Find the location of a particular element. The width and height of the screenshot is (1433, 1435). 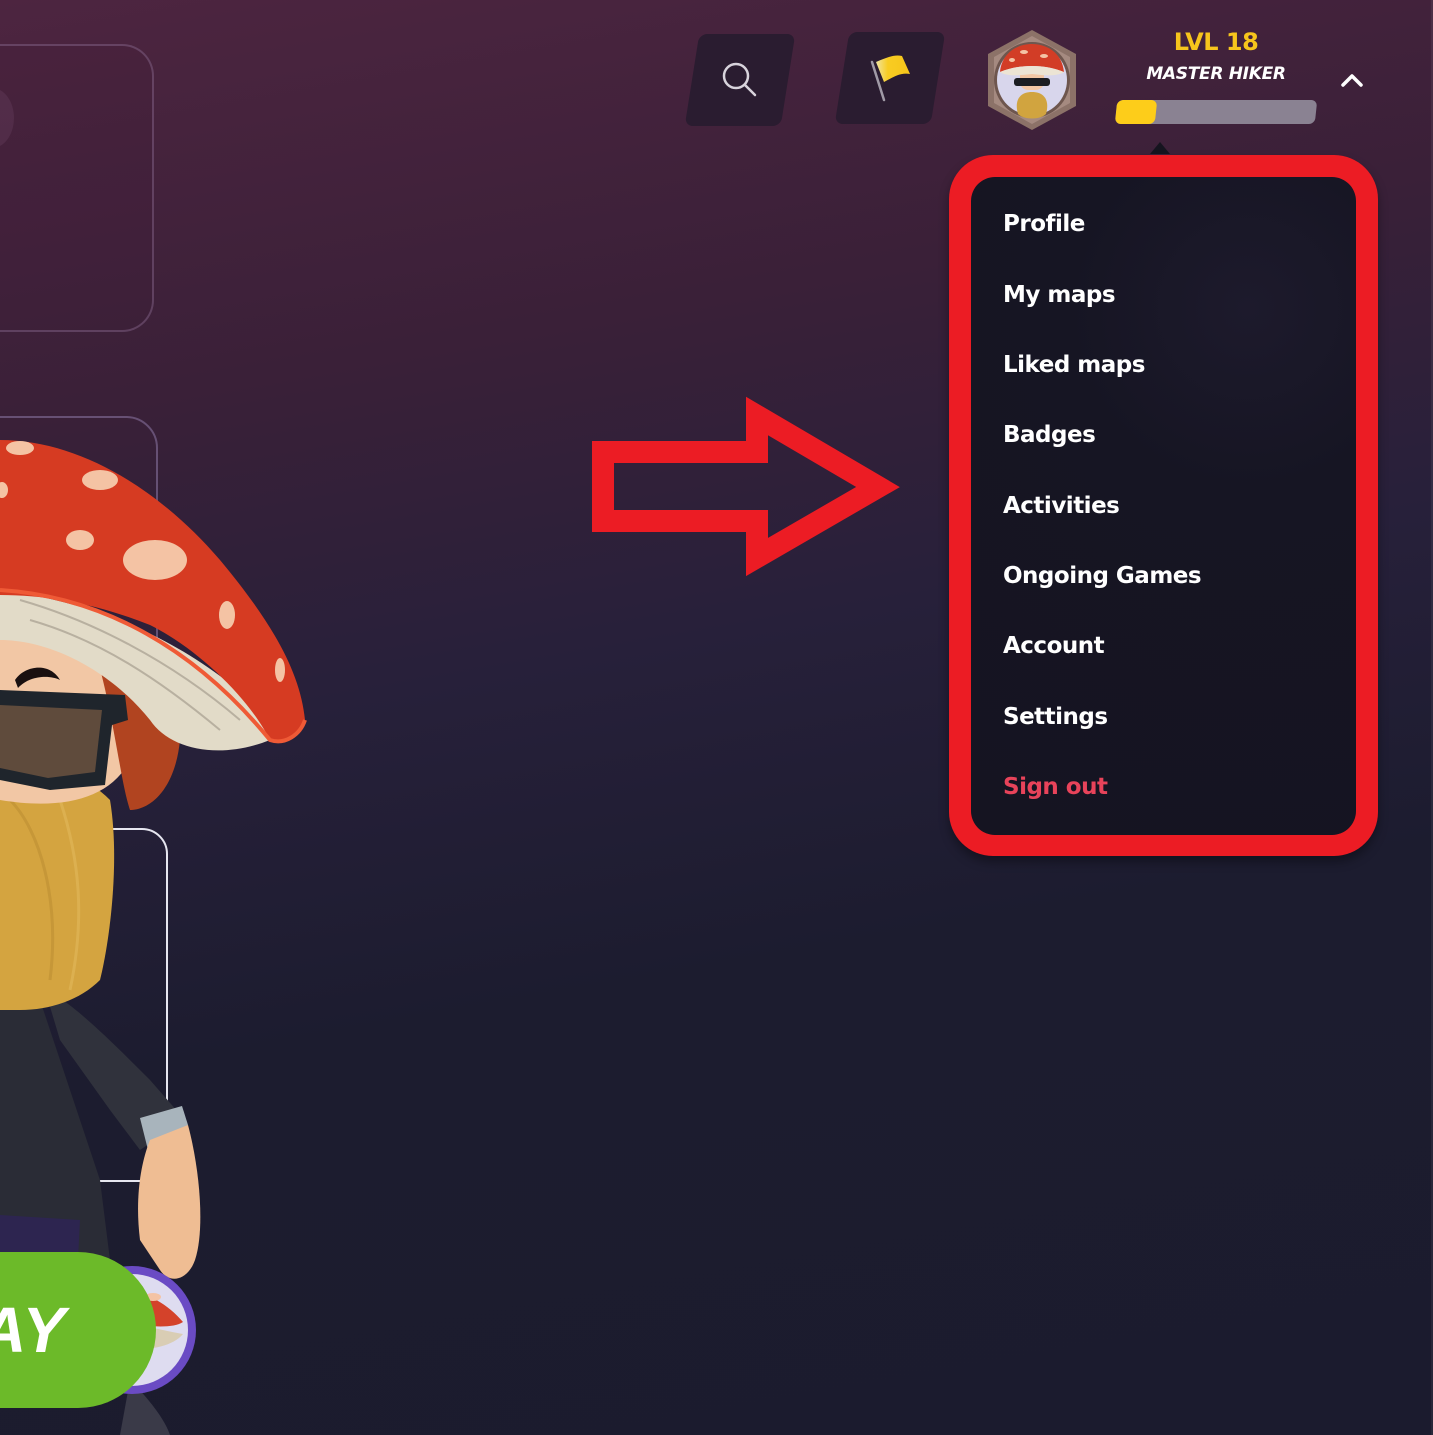

side-card is located at coordinates (77, 188).